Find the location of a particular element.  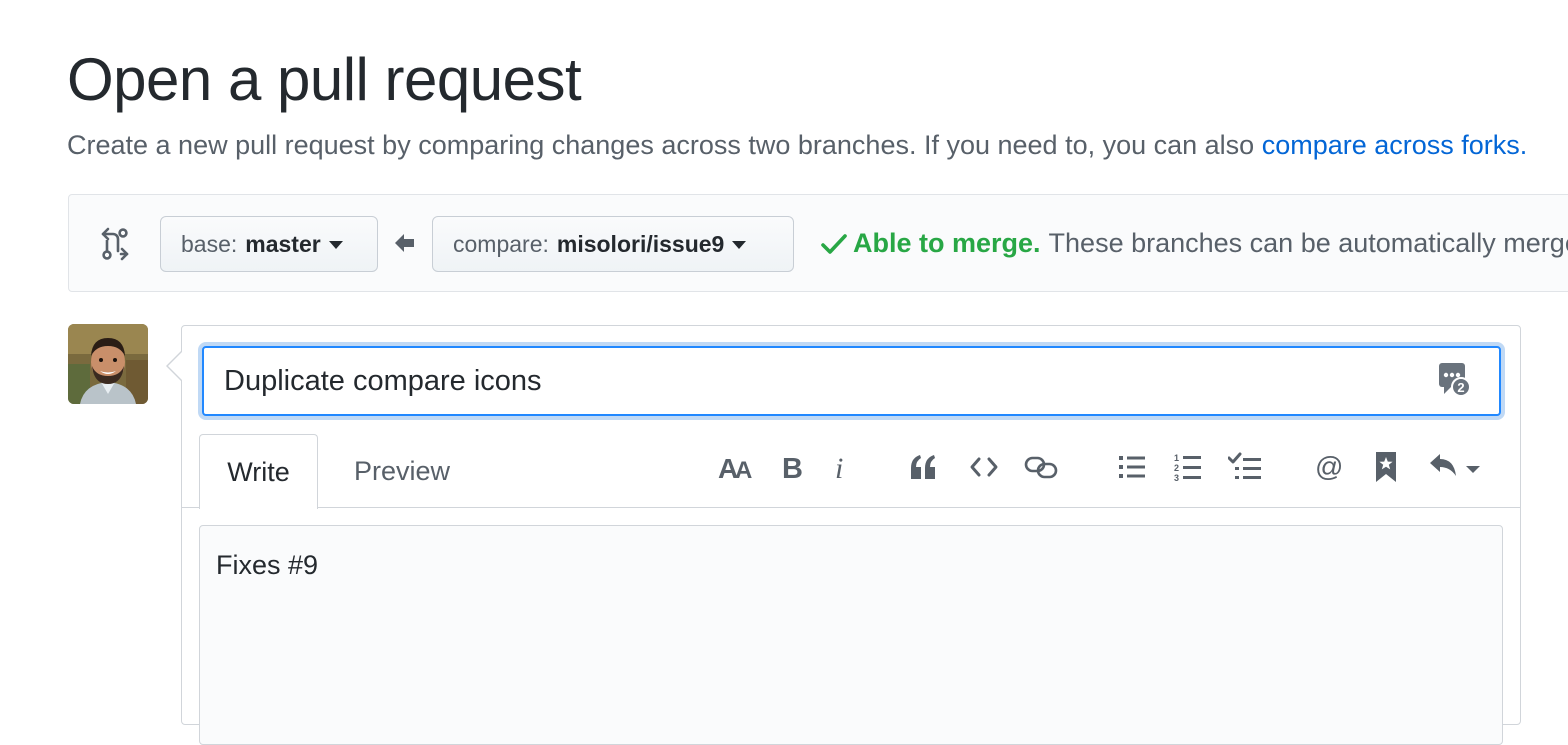

bold-icon: B is located at coordinates (792, 467).